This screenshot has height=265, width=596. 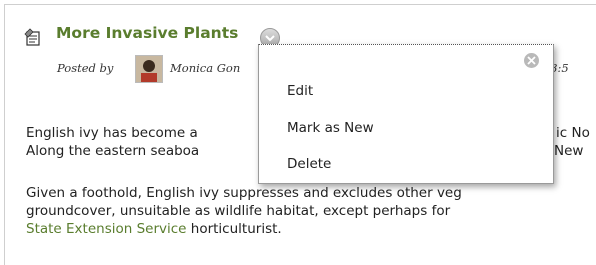 What do you see at coordinates (112, 133) in the screenshot?
I see `paragraph-1-line-1a: English ivy has become a` at bounding box center [112, 133].